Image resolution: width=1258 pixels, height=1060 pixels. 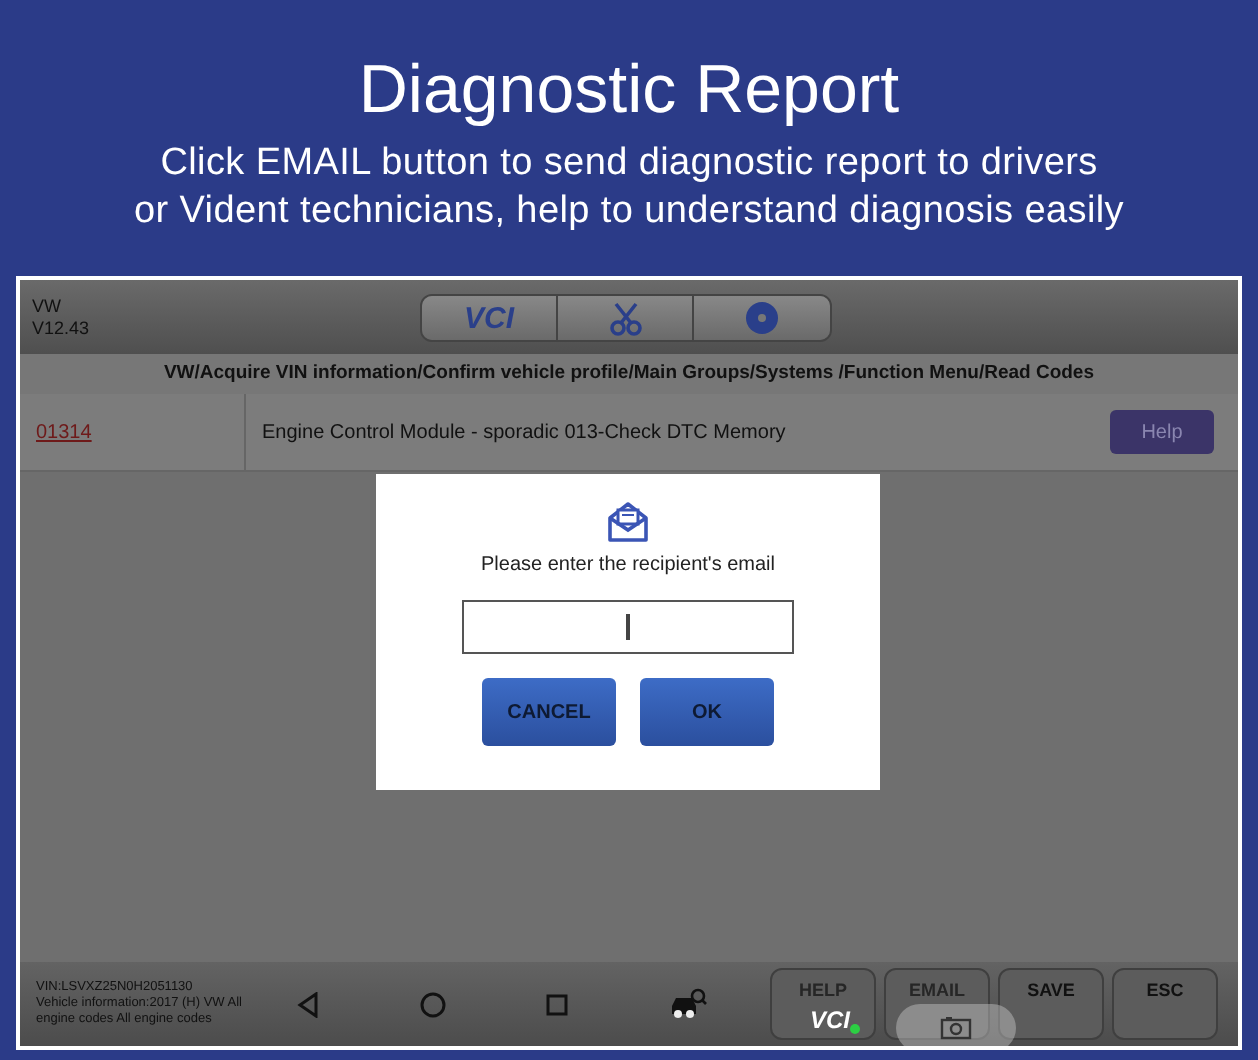 What do you see at coordinates (308, 1004) in the screenshot?
I see `back-icon` at bounding box center [308, 1004].